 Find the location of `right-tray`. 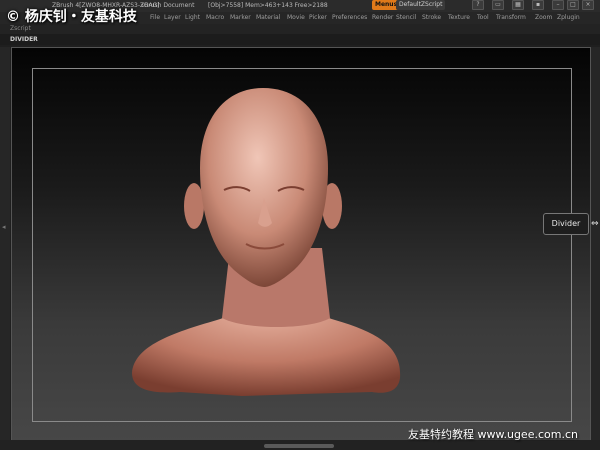

right-tray is located at coordinates (595, 243).